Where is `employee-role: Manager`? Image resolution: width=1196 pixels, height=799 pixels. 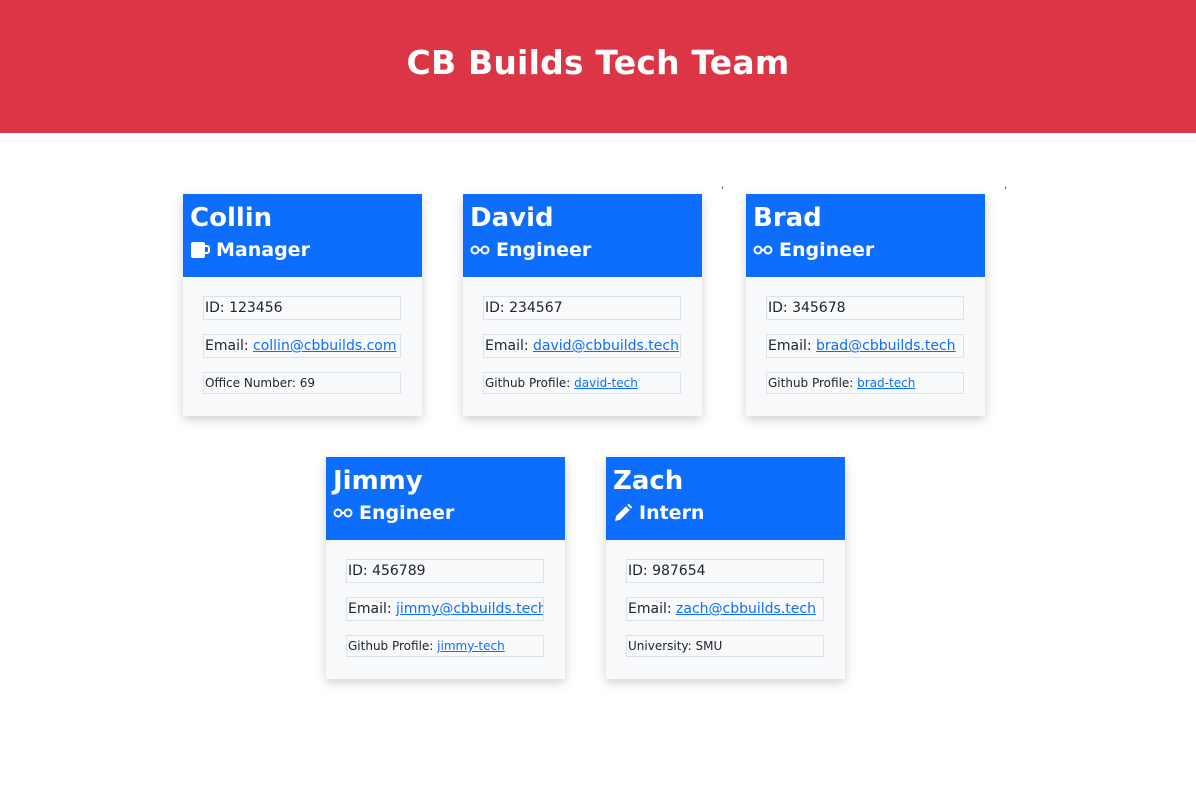
employee-role: Manager is located at coordinates (302, 250).